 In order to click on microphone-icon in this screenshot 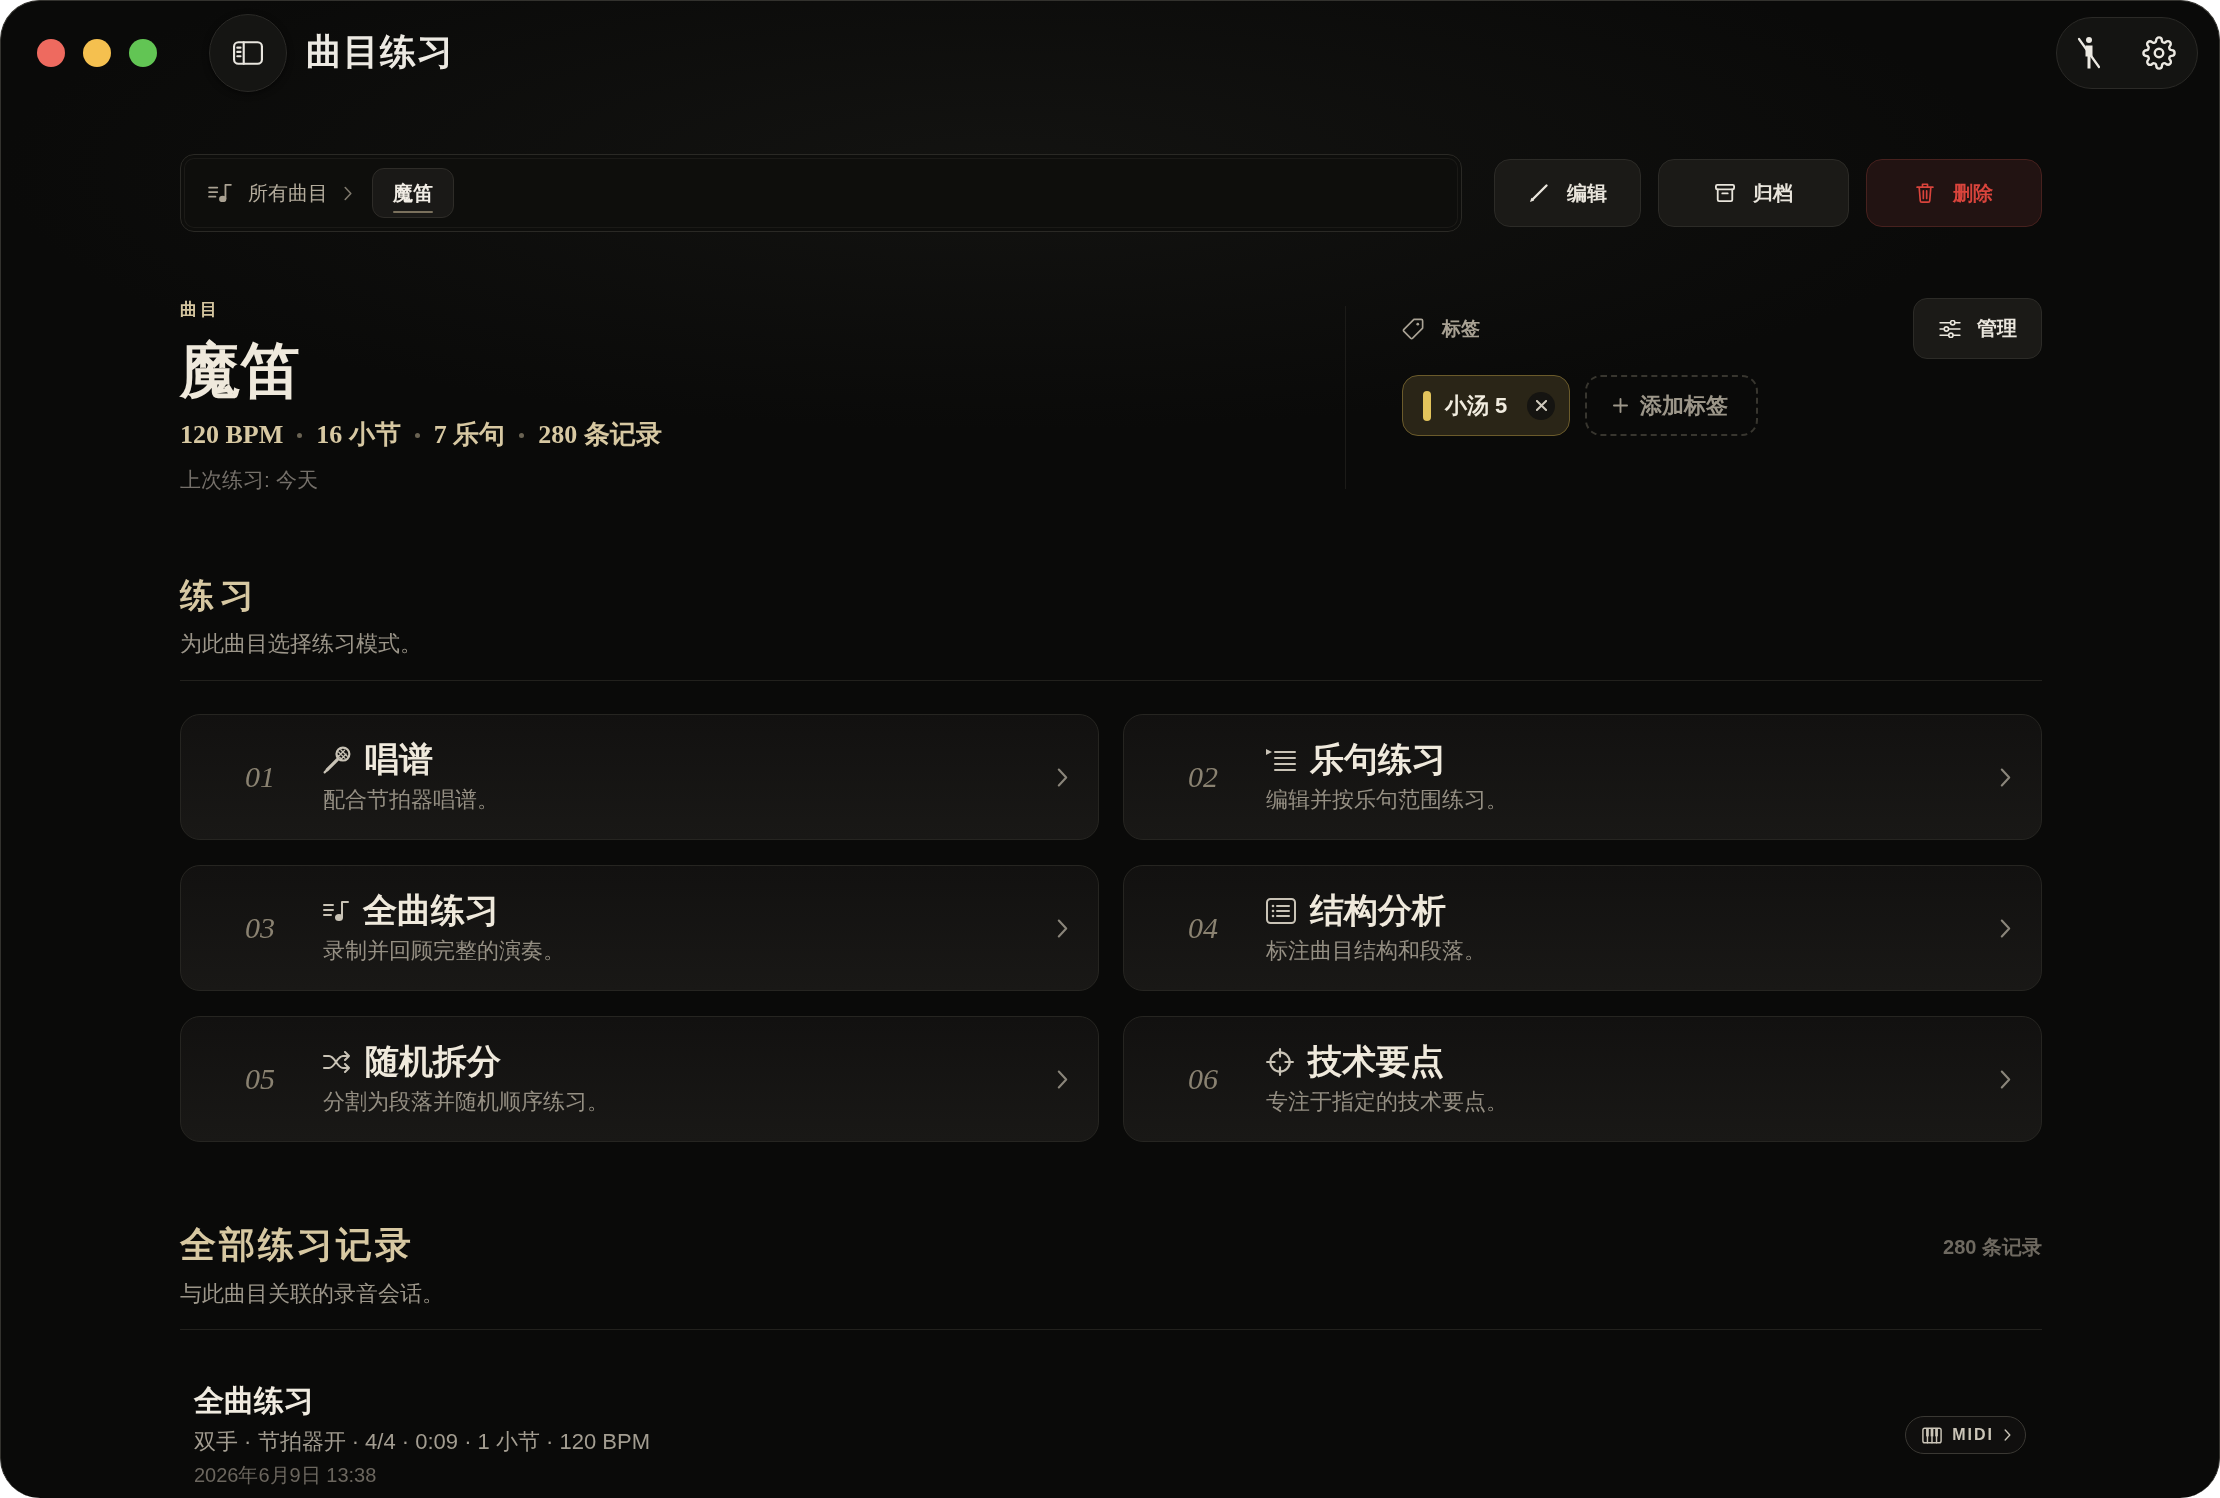, I will do `click(337, 760)`.